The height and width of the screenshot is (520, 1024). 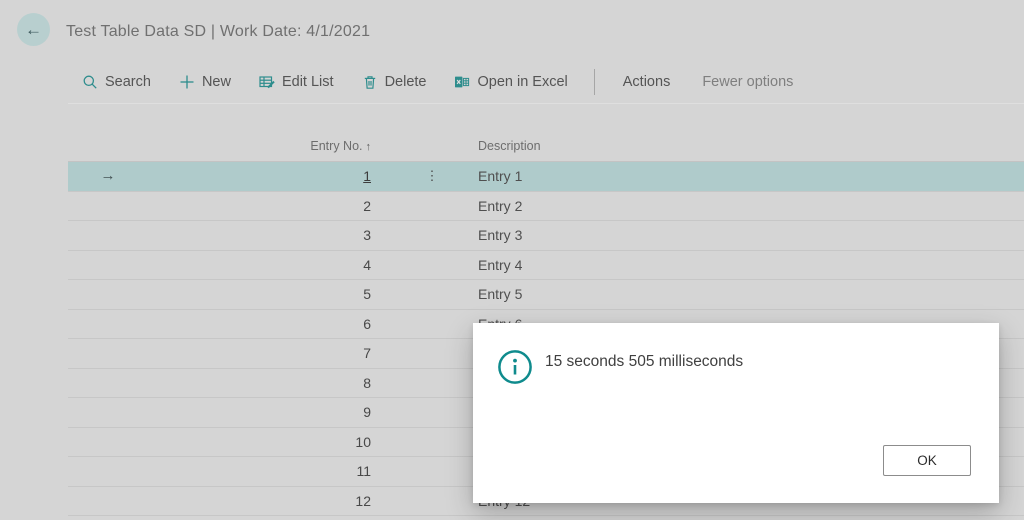 I want to click on ok-button: OK, so click(x=927, y=460).